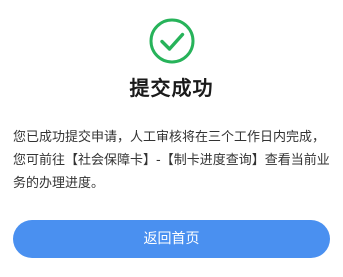  What do you see at coordinates (171, 88) in the screenshot?
I see `page-title: 提交成功` at bounding box center [171, 88].